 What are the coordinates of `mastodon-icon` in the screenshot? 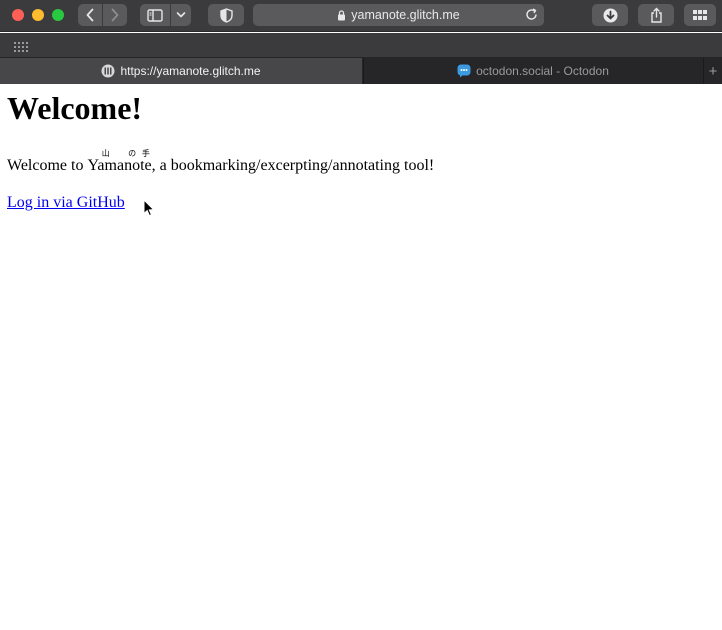 It's located at (464, 71).